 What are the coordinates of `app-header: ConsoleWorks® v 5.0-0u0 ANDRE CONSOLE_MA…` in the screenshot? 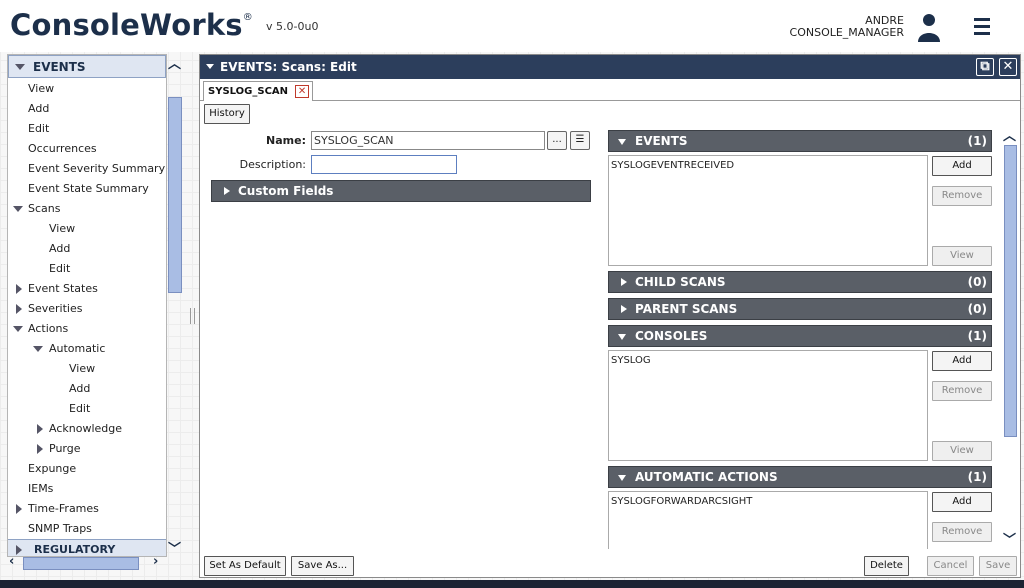 It's located at (512, 26).